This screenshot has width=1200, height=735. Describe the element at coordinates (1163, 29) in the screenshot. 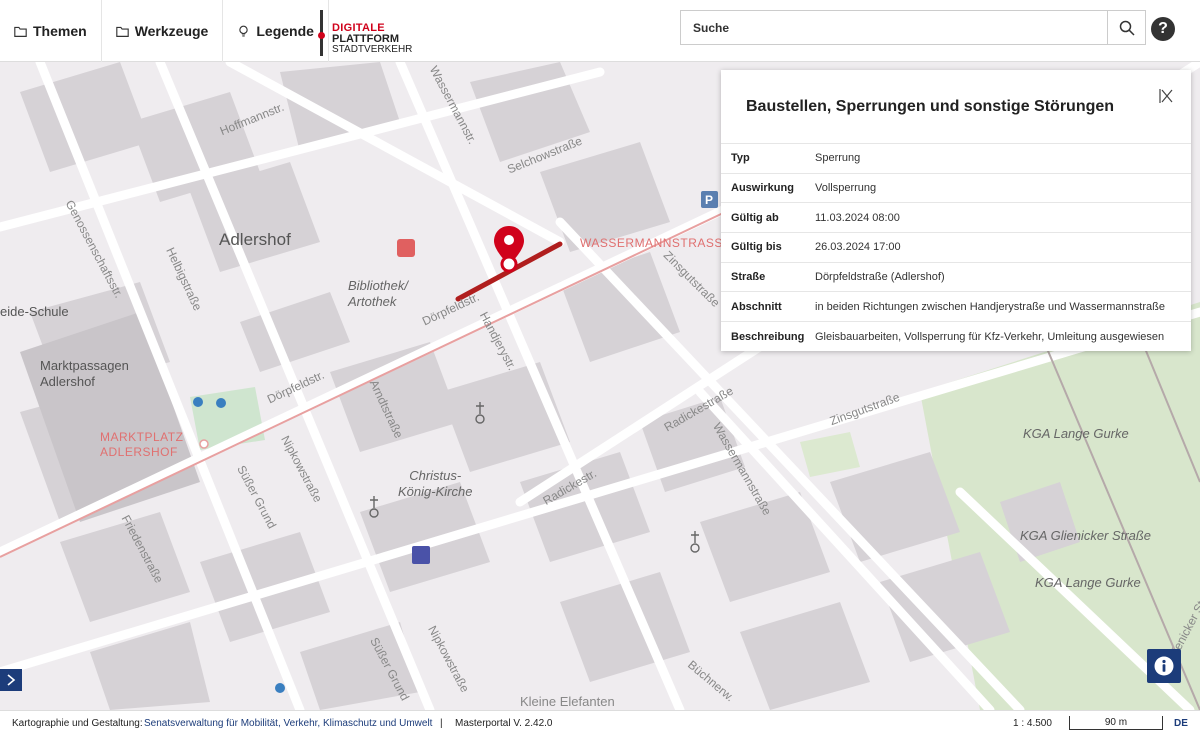

I see `help-icon: ?` at that location.